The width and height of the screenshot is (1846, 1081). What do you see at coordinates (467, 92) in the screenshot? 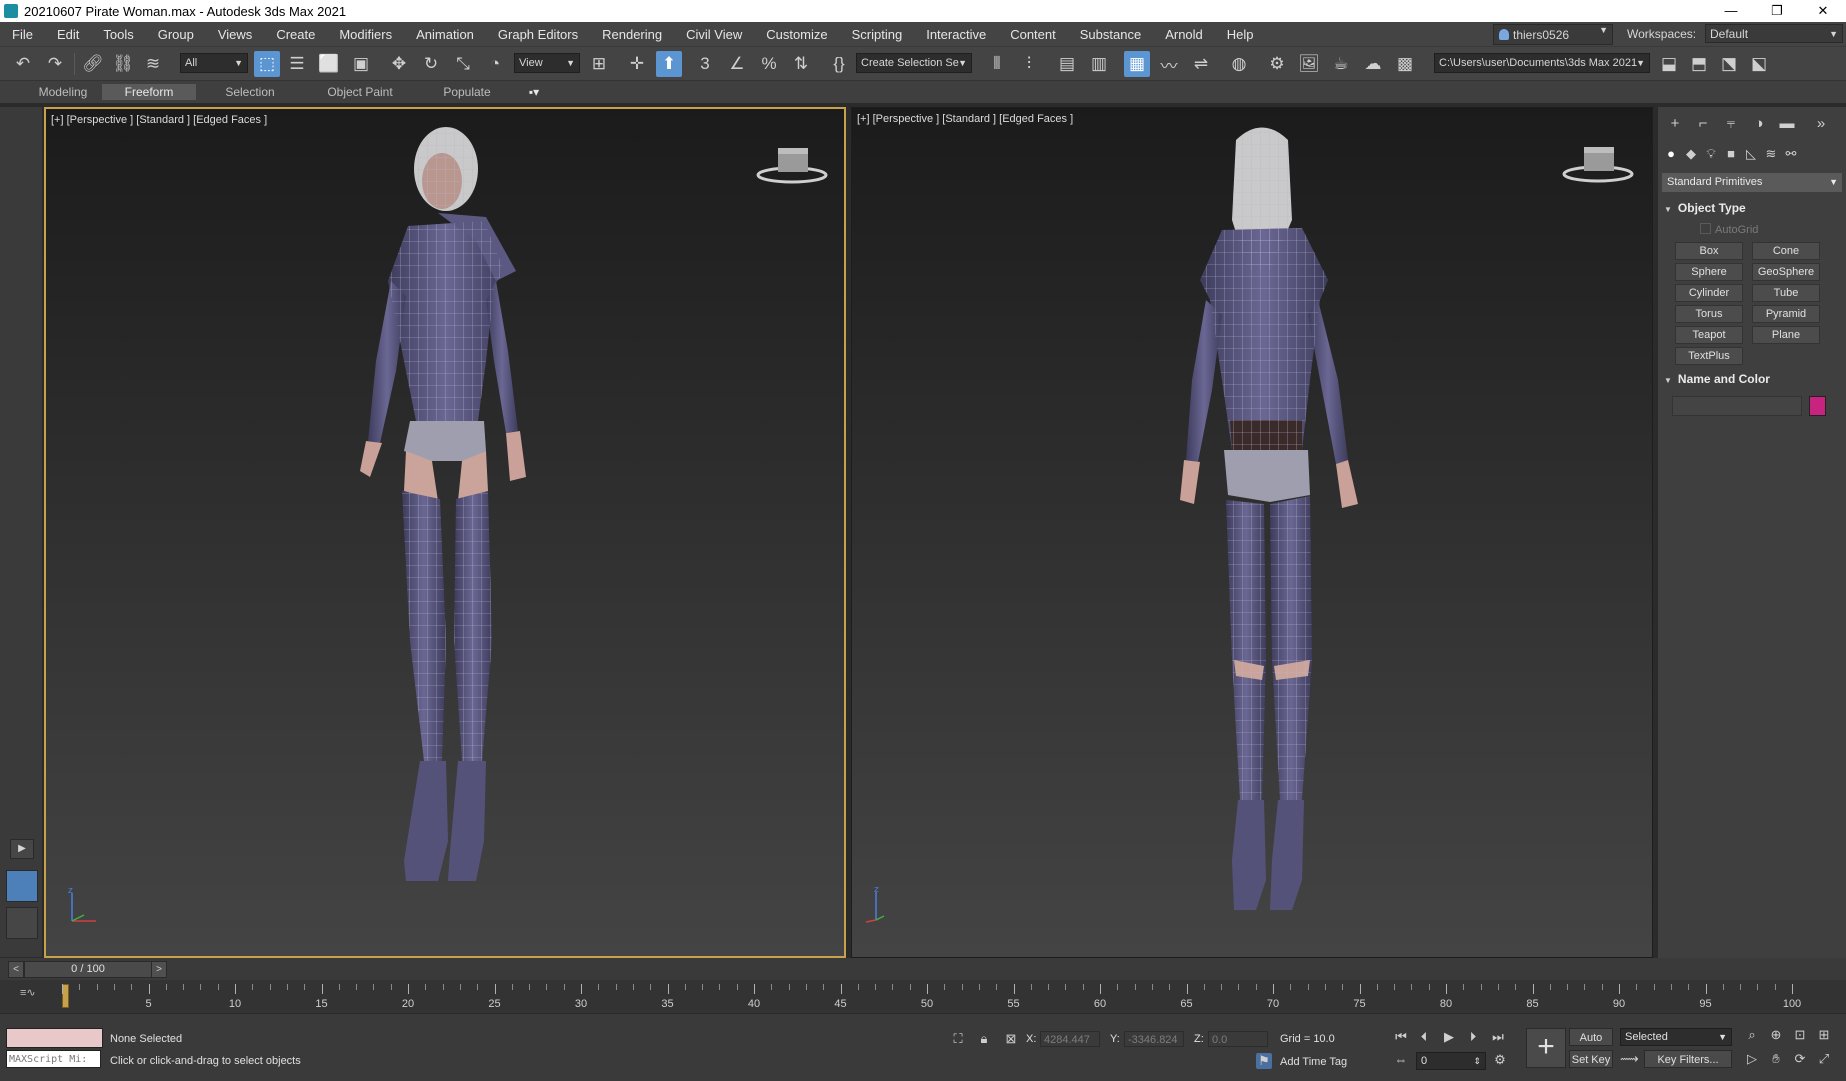
I see `tab-populate: Populate` at bounding box center [467, 92].